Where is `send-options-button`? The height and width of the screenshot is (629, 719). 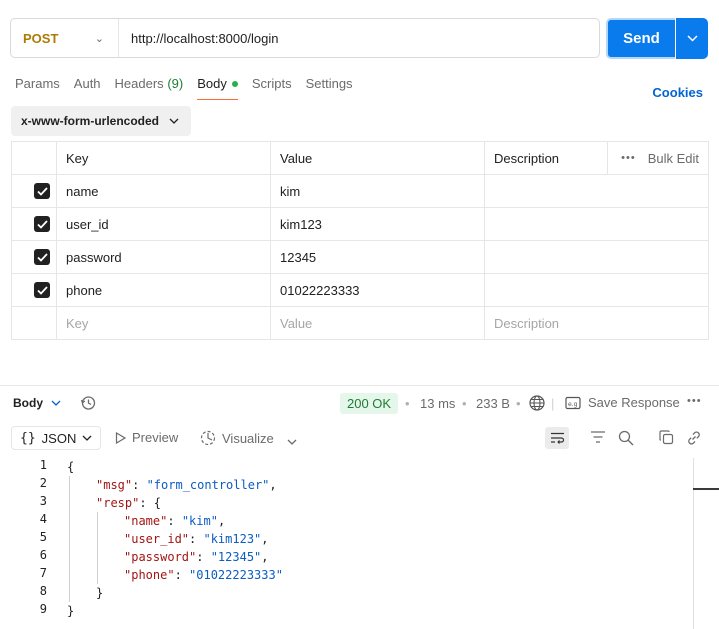
send-options-button is located at coordinates (692, 38).